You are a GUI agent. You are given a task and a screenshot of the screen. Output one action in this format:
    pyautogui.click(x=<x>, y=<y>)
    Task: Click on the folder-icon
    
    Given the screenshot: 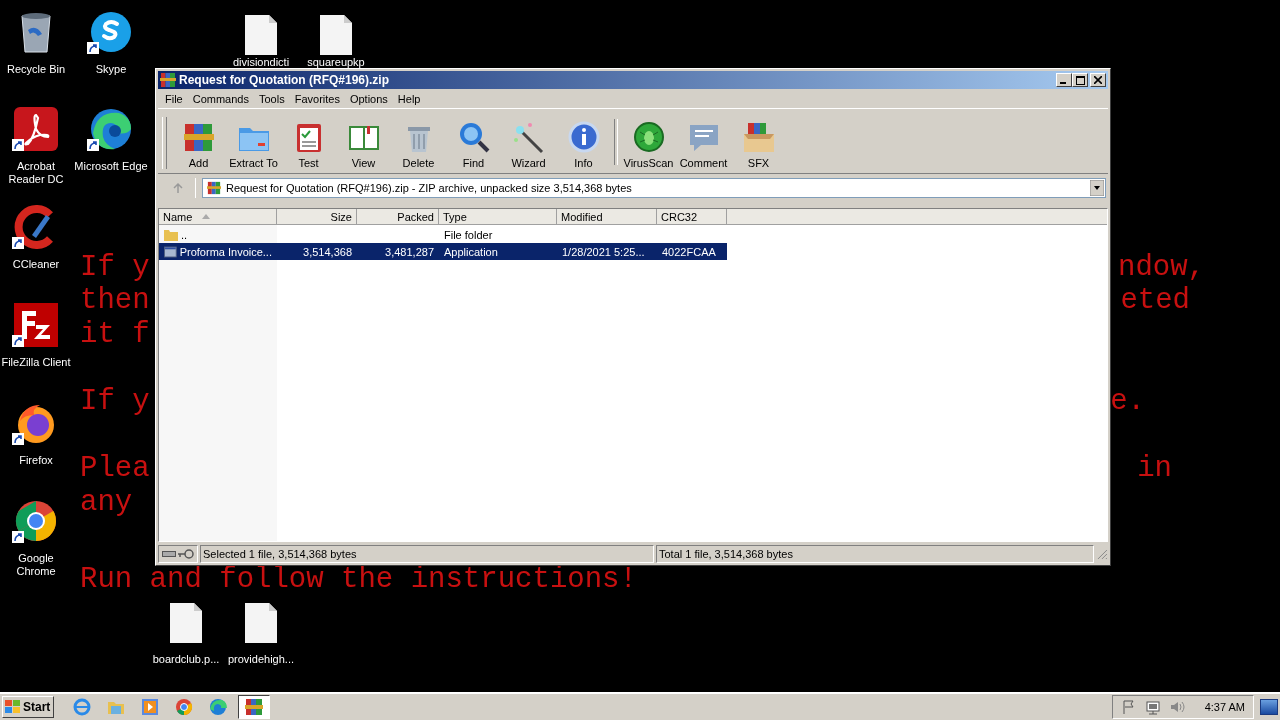 What is the action you would take?
    pyautogui.click(x=171, y=234)
    